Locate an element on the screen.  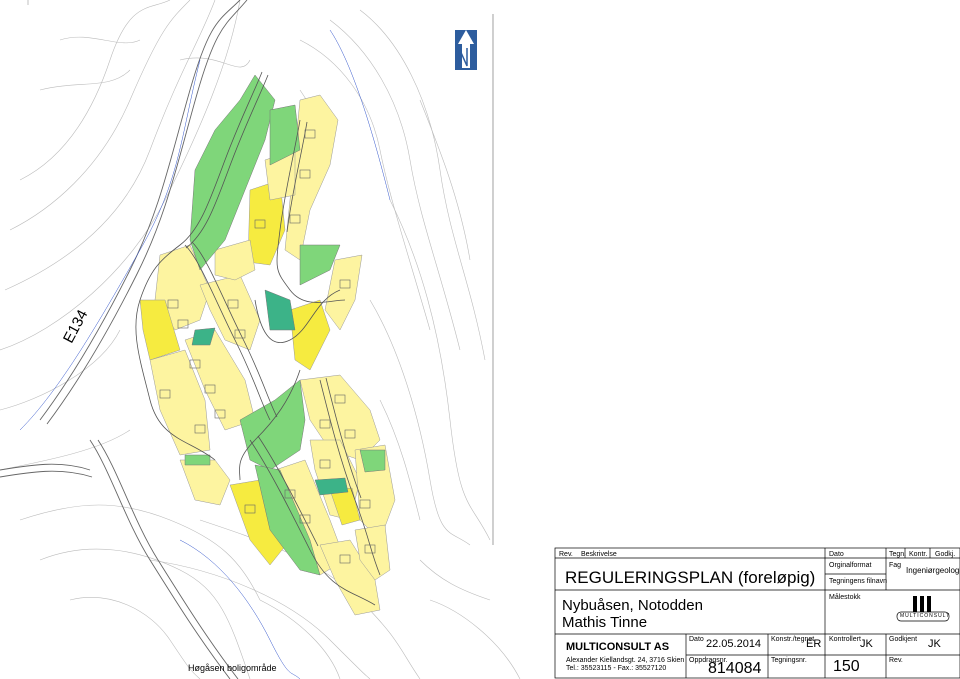
godkjent-value: JK is located at coordinates (934, 644).